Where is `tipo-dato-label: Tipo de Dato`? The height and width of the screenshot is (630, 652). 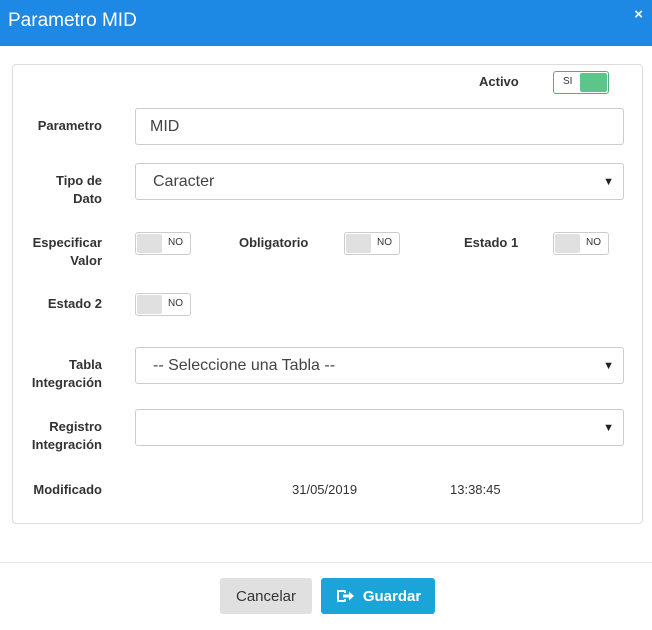 tipo-dato-label: Tipo de Dato is located at coordinates (61, 190).